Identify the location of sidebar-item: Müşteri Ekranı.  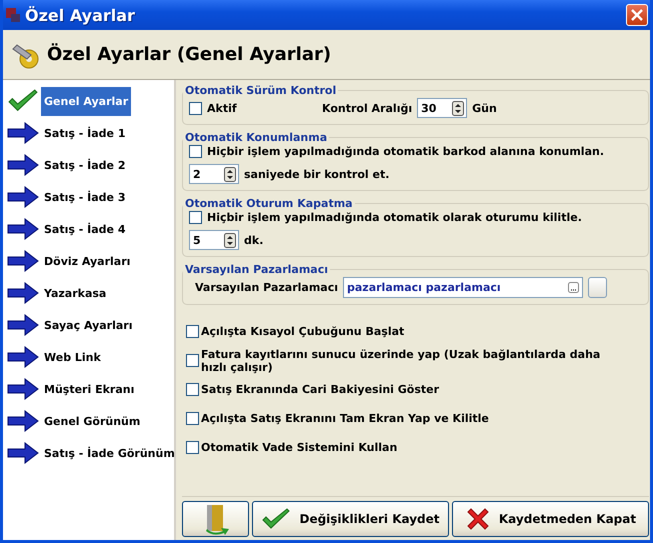
(89, 389).